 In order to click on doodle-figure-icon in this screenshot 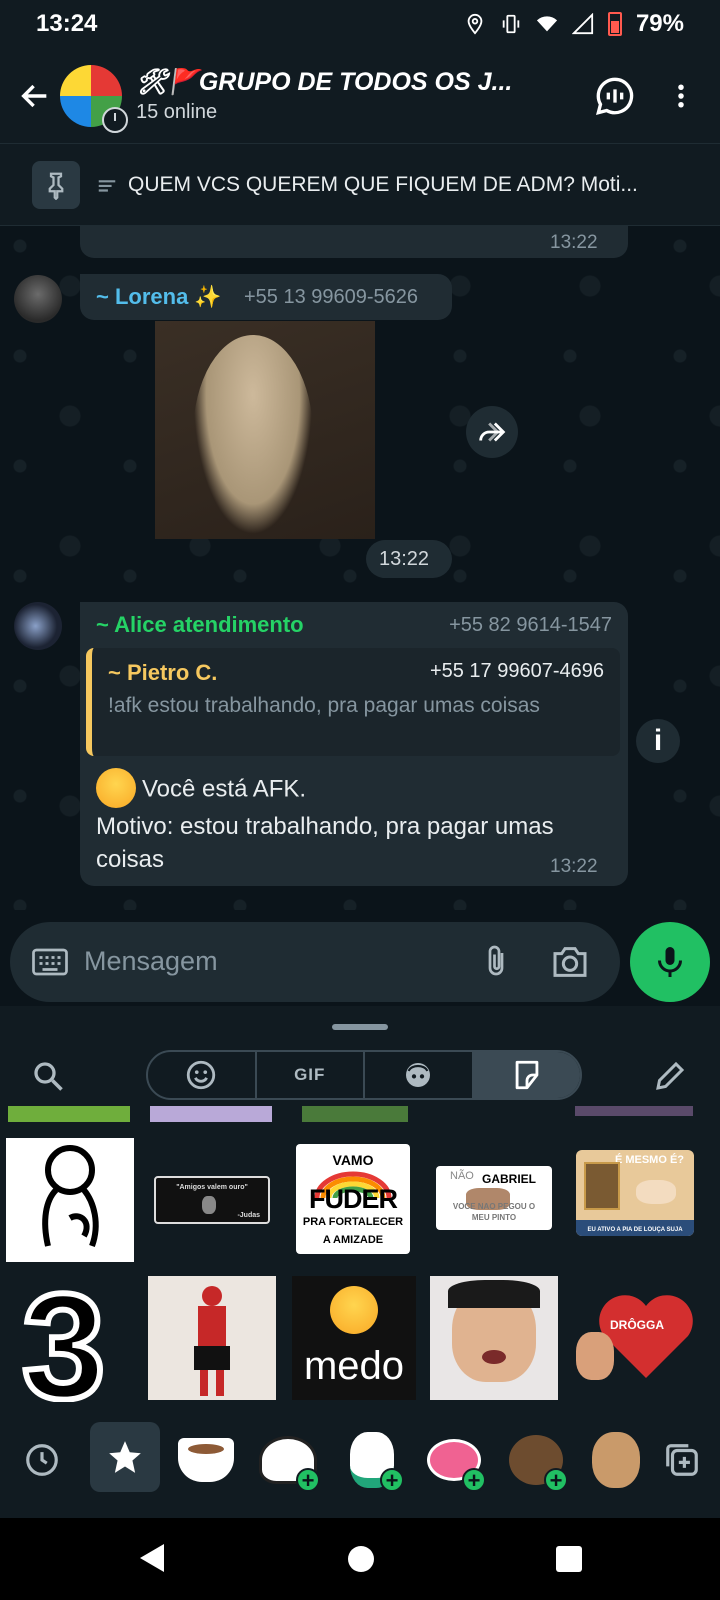, I will do `click(70, 1196)`.